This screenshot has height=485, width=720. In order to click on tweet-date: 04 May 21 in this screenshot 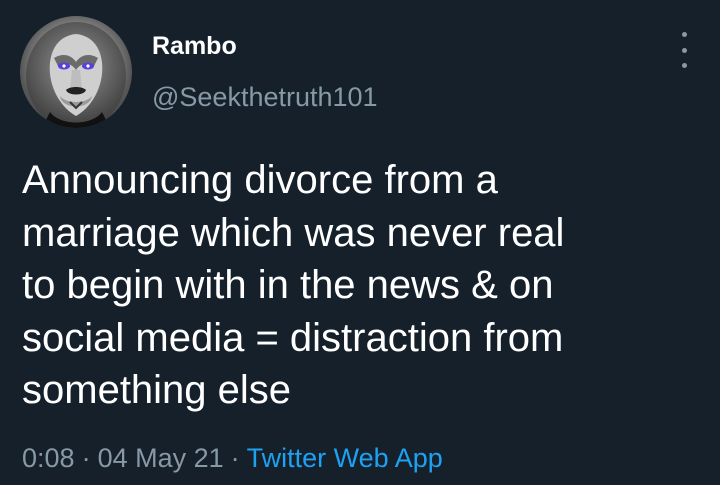, I will do `click(161, 458)`.